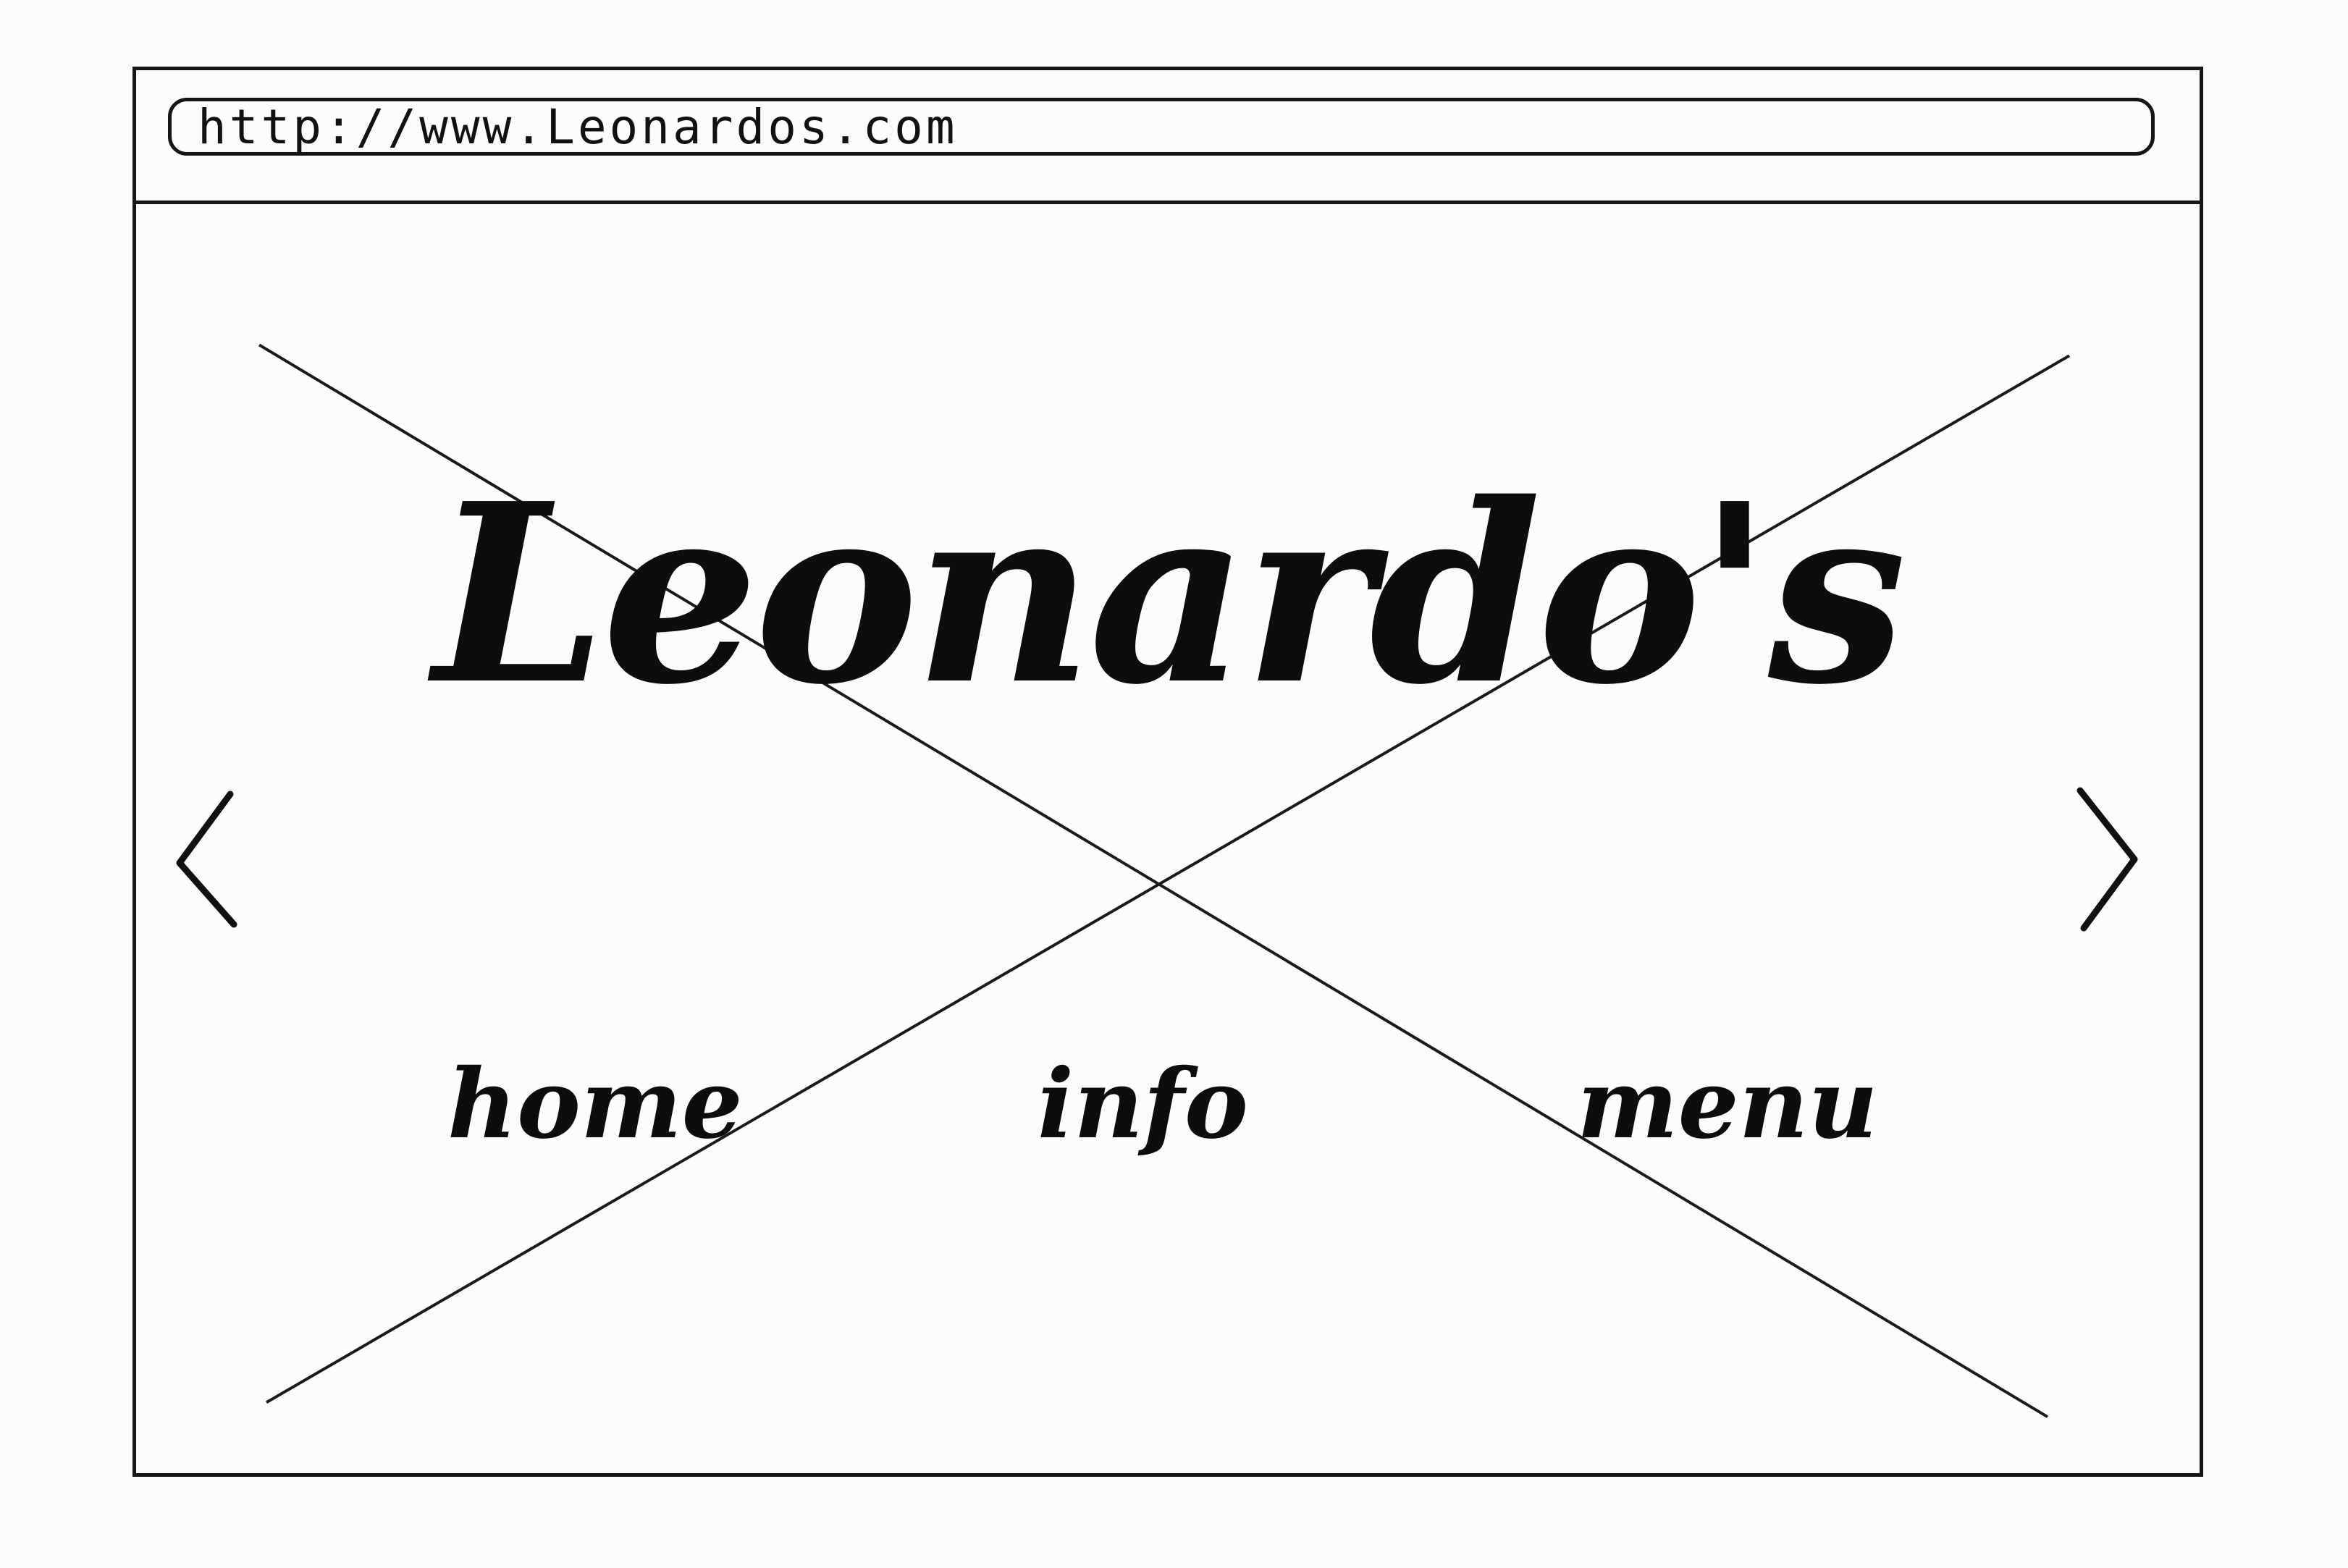 The width and height of the screenshot is (2348, 1568). Describe the element at coordinates (595, 1104) in the screenshot. I see `nav-home-link: home` at that location.